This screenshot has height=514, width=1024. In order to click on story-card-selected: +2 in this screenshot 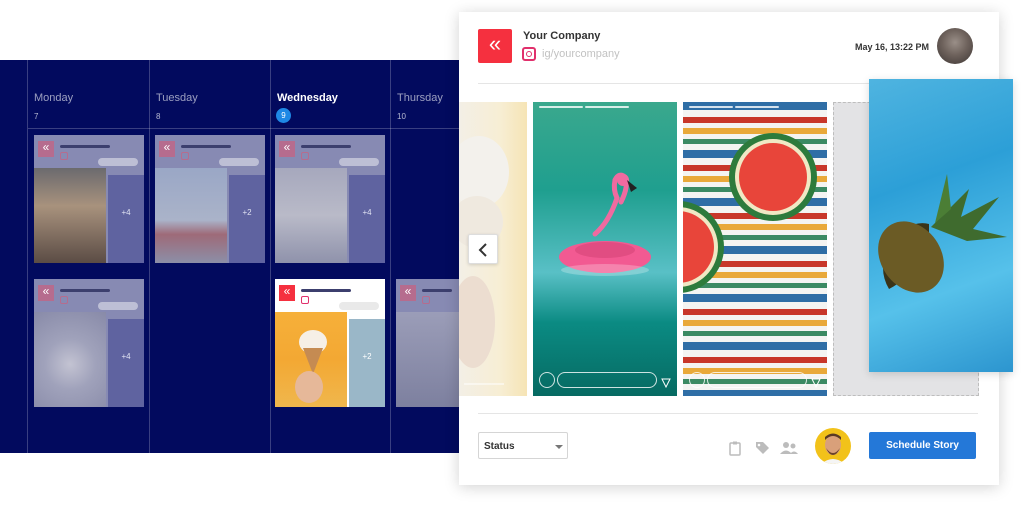, I will do `click(330, 343)`.